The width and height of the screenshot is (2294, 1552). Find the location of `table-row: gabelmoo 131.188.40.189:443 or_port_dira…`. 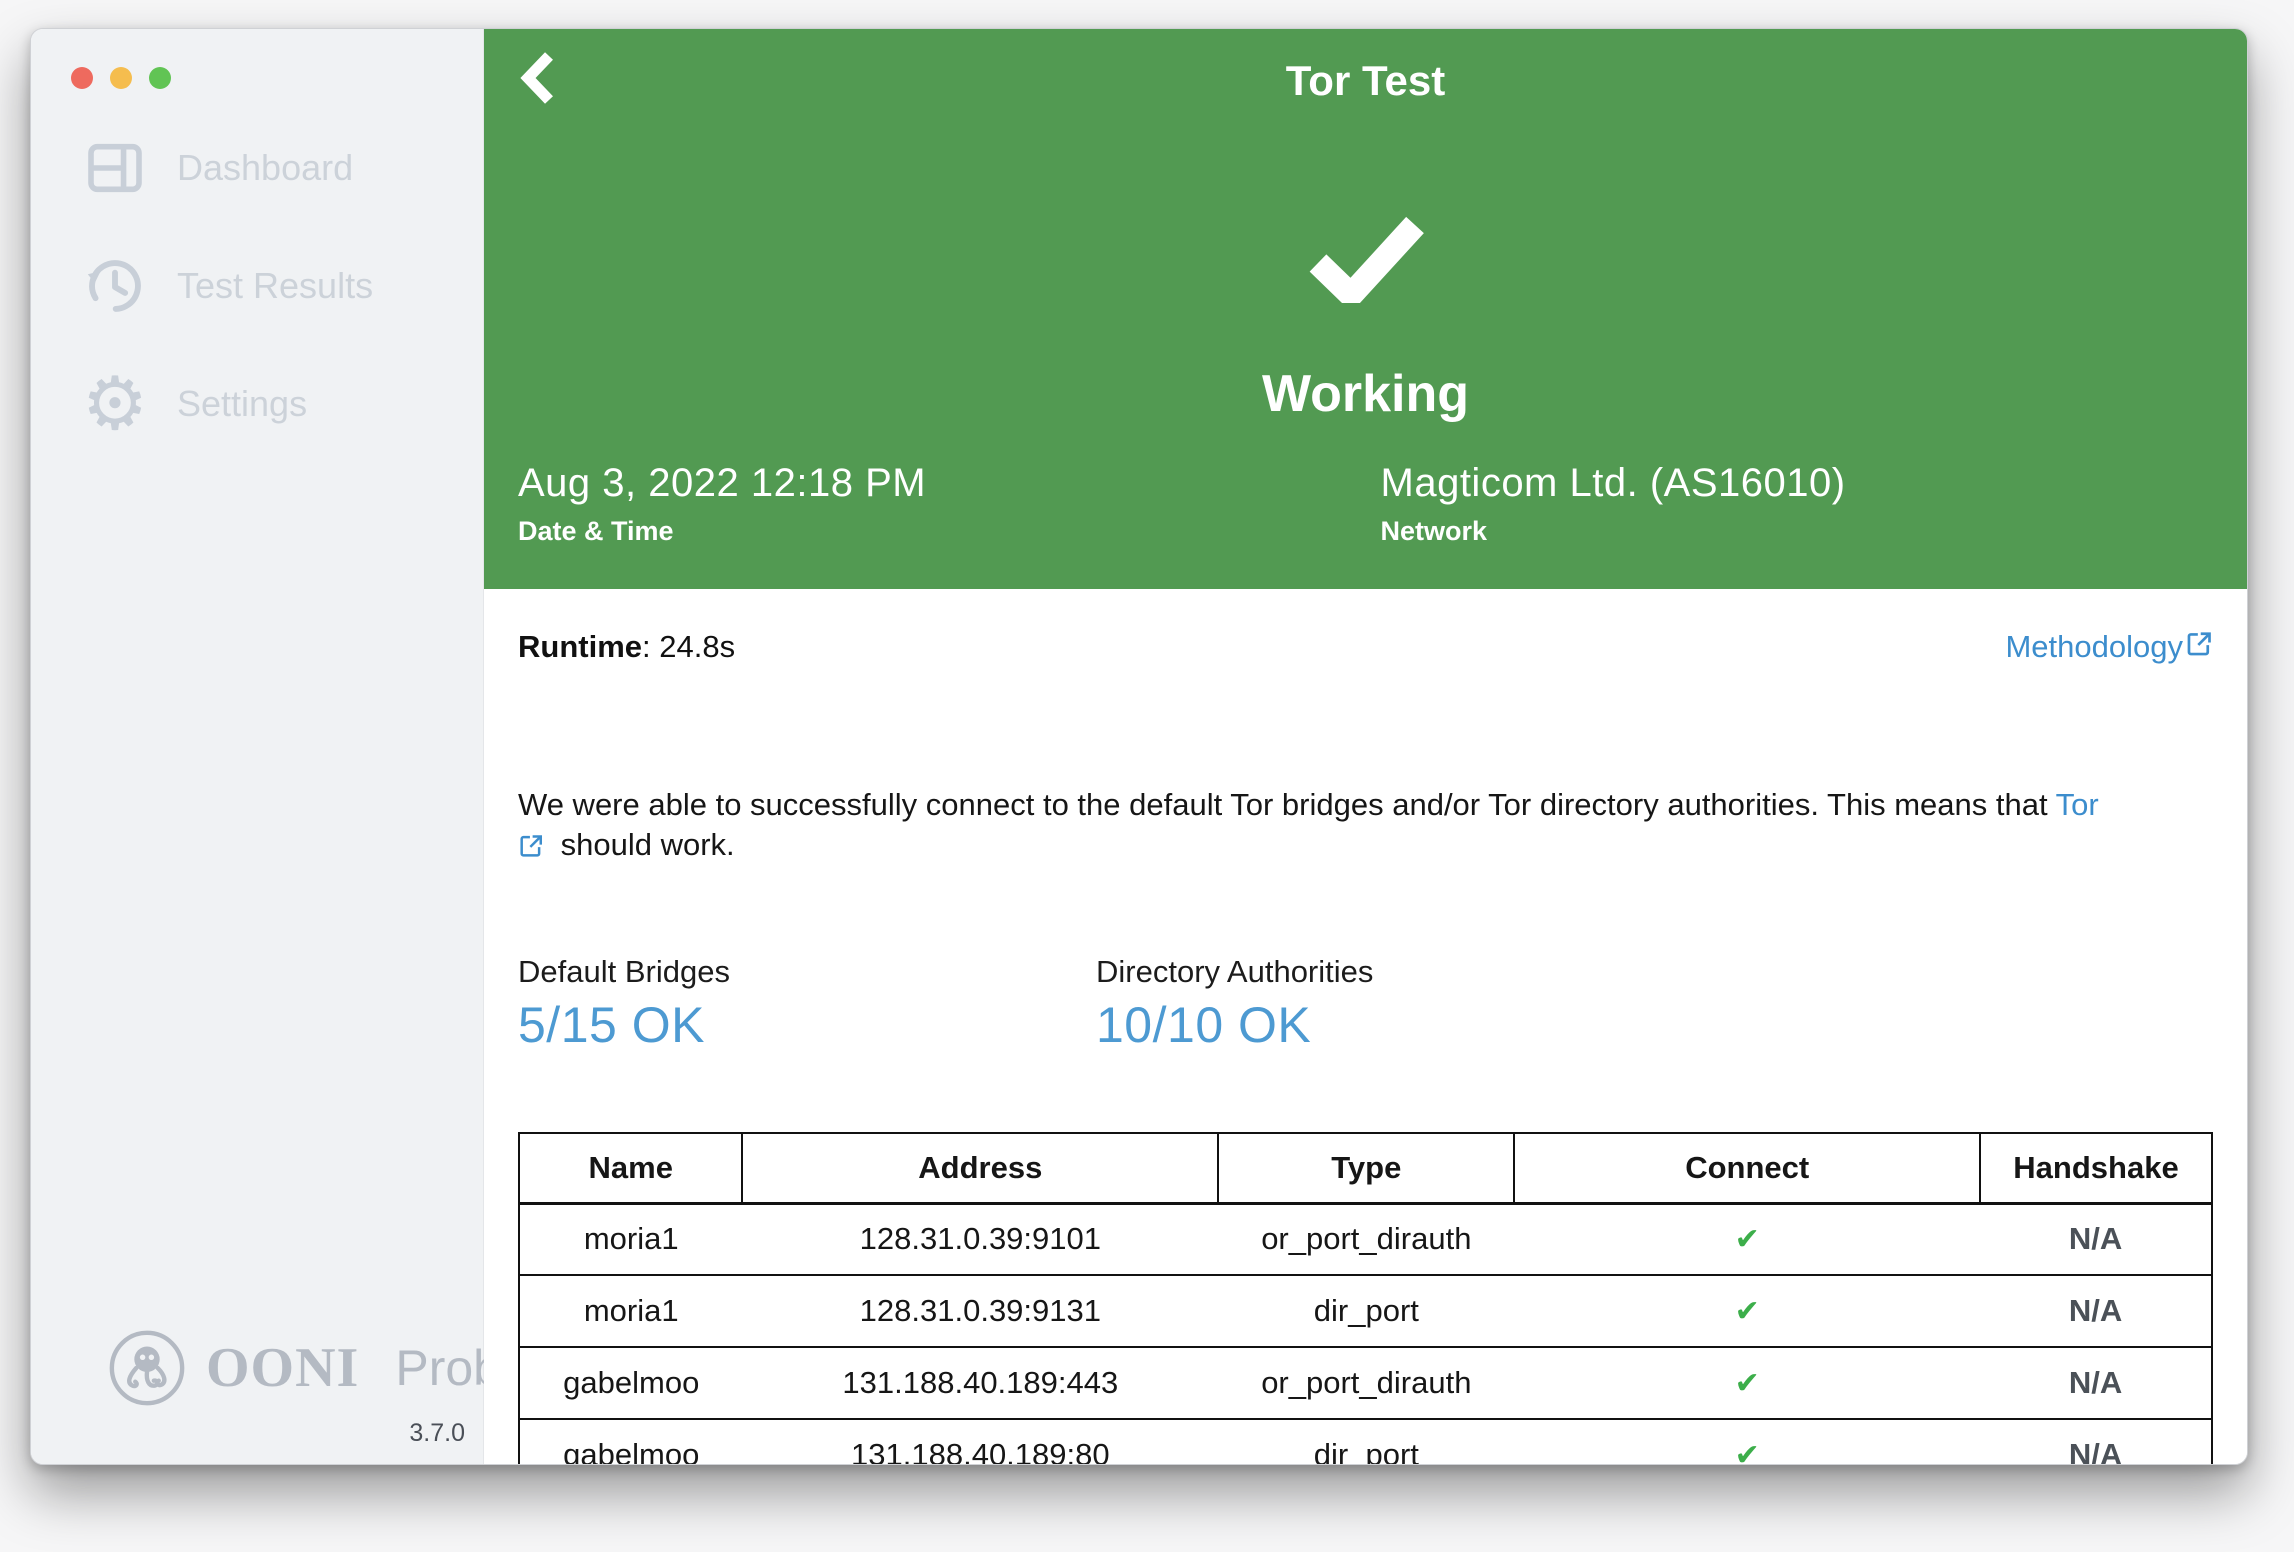

table-row: gabelmoo 131.188.40.189:443 or_port_dira… is located at coordinates (1365, 1382).